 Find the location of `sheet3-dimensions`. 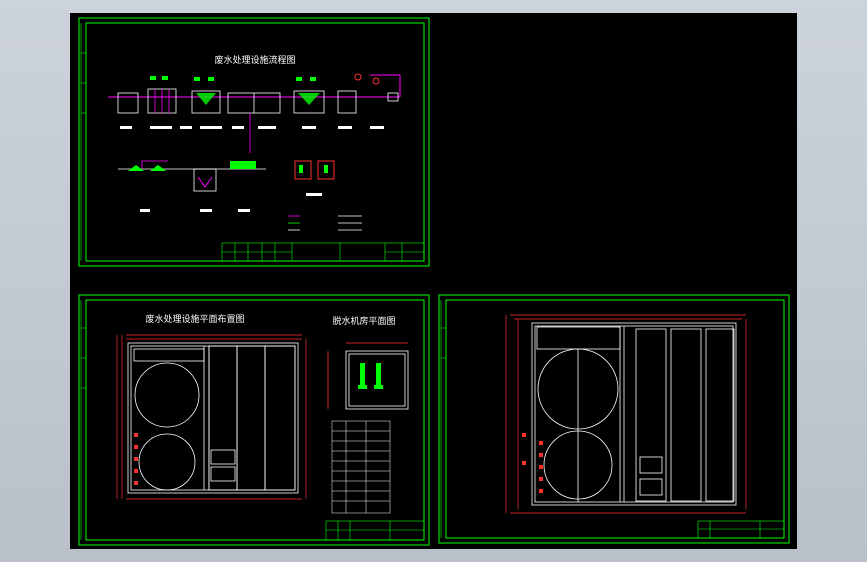

sheet3-dimensions is located at coordinates (626, 414).